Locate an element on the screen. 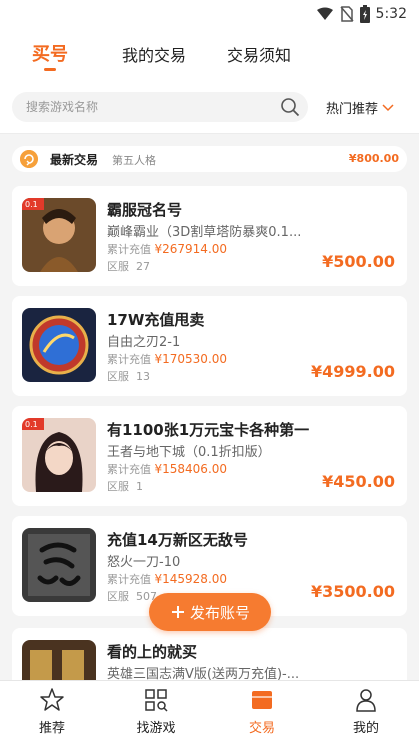 This screenshot has width=419, height=744. clock: 5:32 is located at coordinates (391, 14).